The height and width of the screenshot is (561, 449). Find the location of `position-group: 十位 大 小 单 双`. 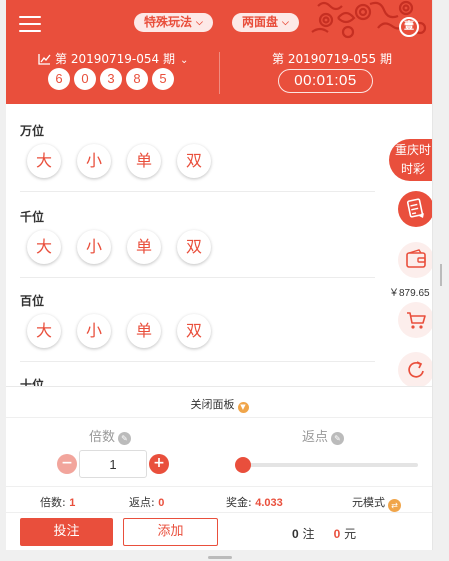

position-group: 十位 大 小 单 双 is located at coordinates (191, 374).